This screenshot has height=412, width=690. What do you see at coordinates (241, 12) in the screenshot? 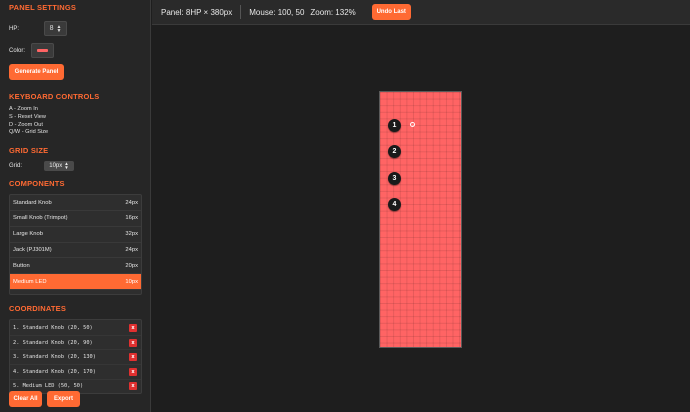
I see `divider` at bounding box center [241, 12].